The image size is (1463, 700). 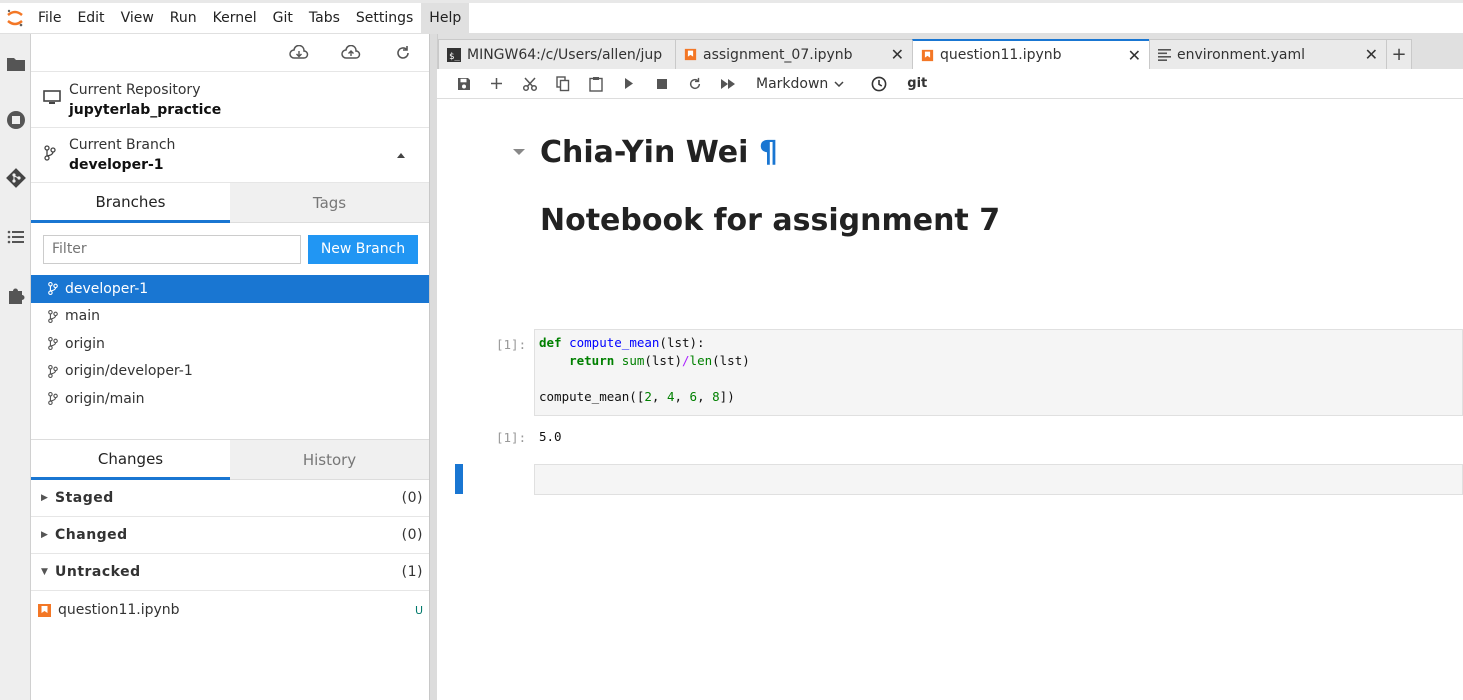 I want to click on run-icon, so click(x=628, y=84).